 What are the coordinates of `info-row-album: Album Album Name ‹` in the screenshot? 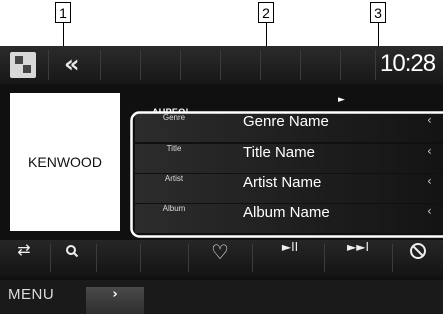 It's located at (289, 218).